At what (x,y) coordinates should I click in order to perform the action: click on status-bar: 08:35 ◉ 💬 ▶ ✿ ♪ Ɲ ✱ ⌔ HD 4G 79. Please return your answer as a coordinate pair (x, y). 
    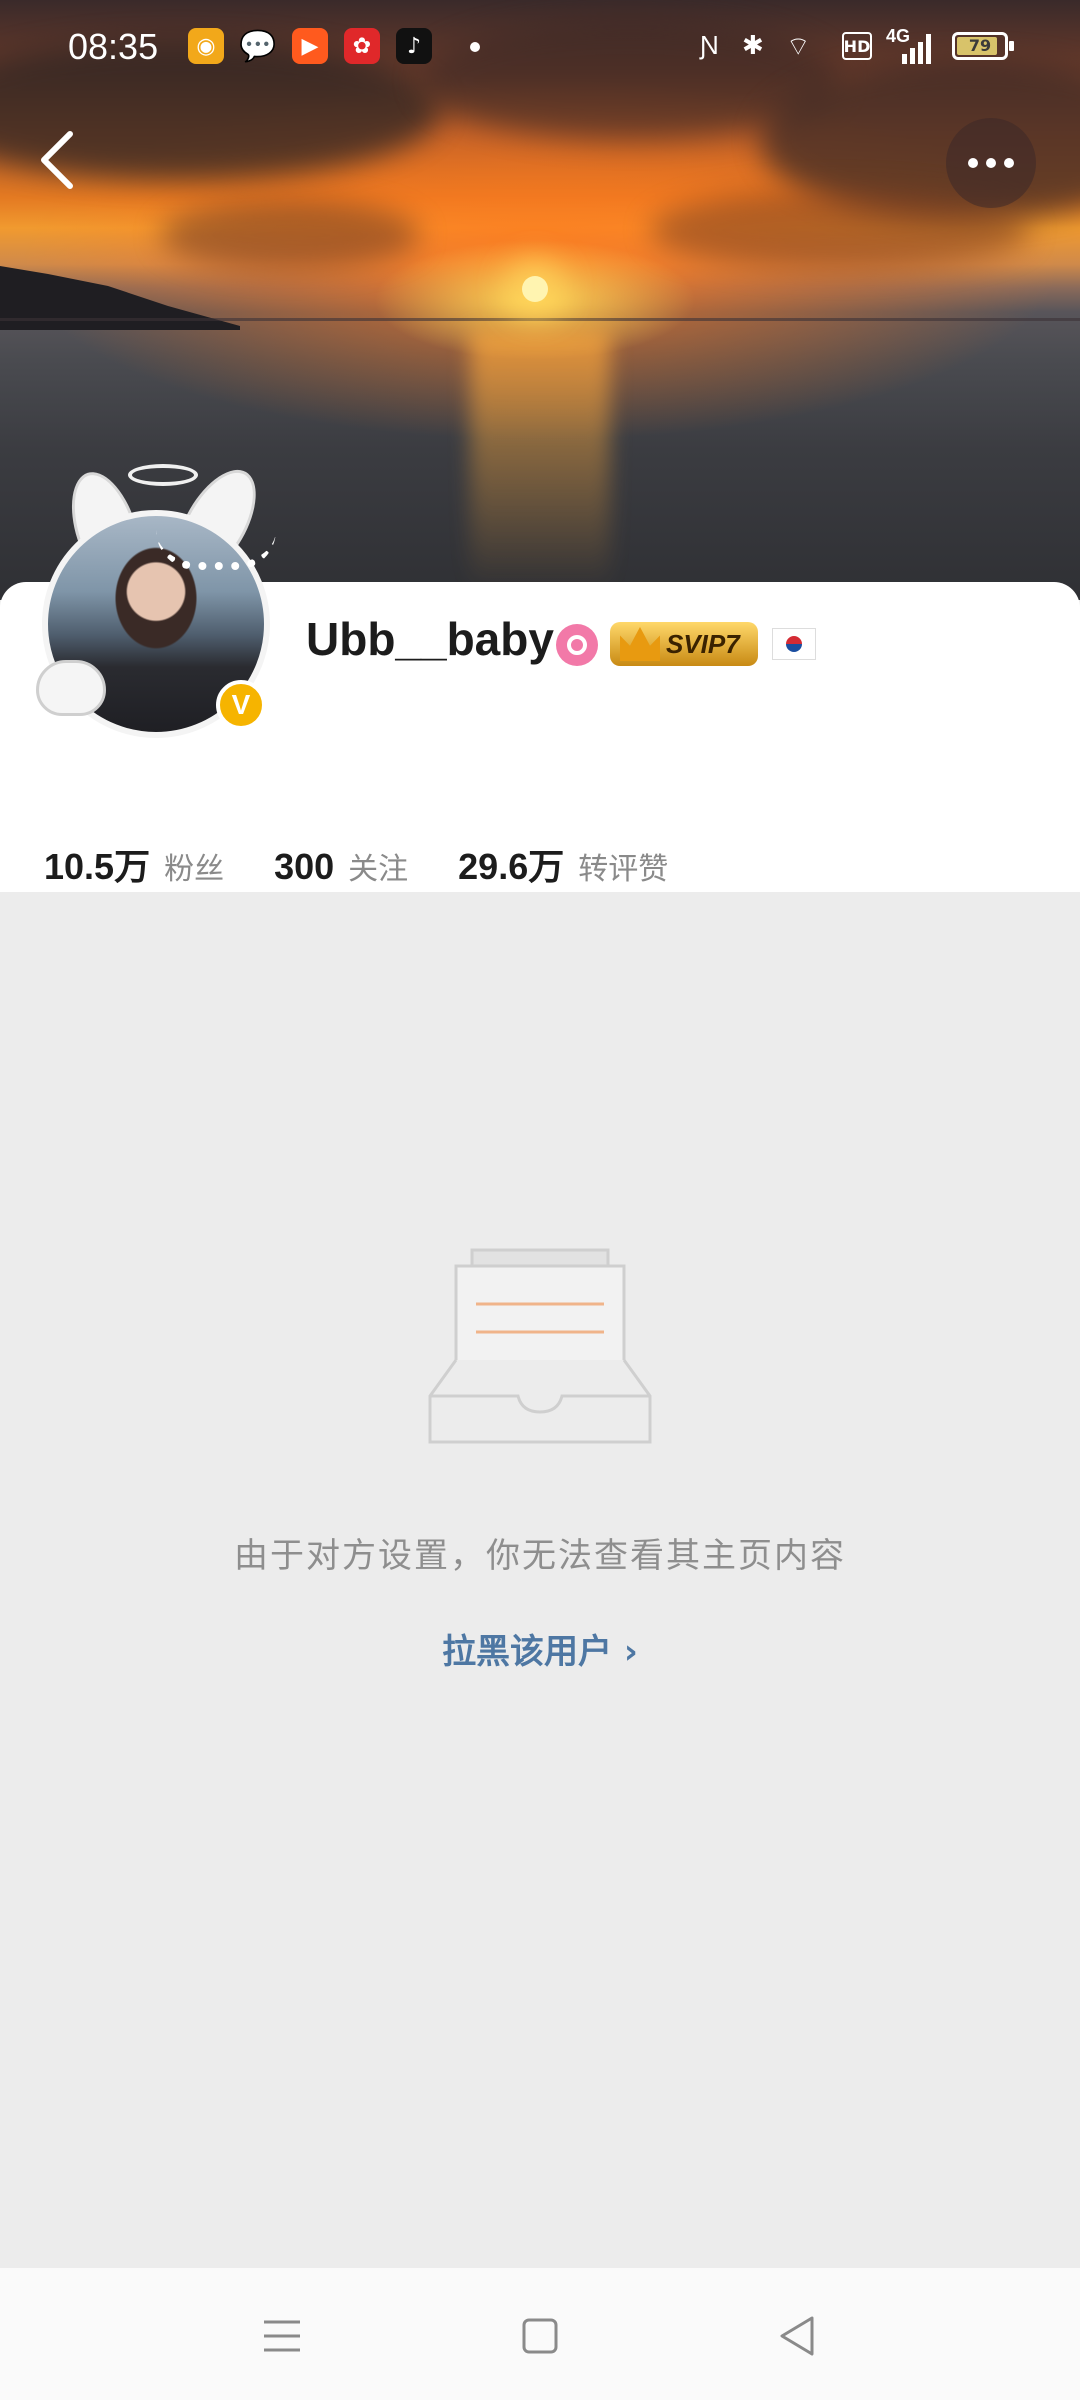
    Looking at the image, I should click on (540, 48).